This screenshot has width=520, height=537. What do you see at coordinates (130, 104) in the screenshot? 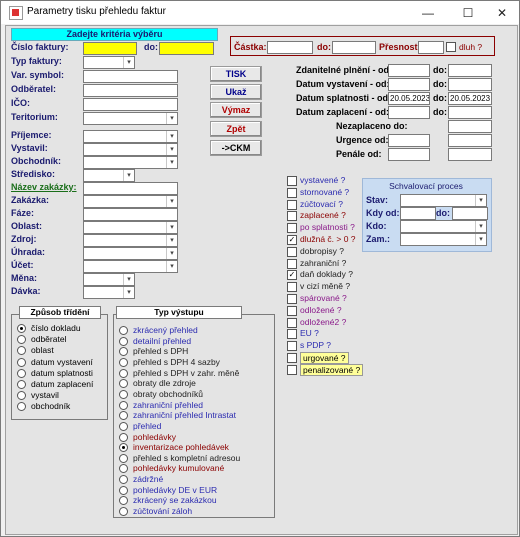
I see `ico-input` at bounding box center [130, 104].